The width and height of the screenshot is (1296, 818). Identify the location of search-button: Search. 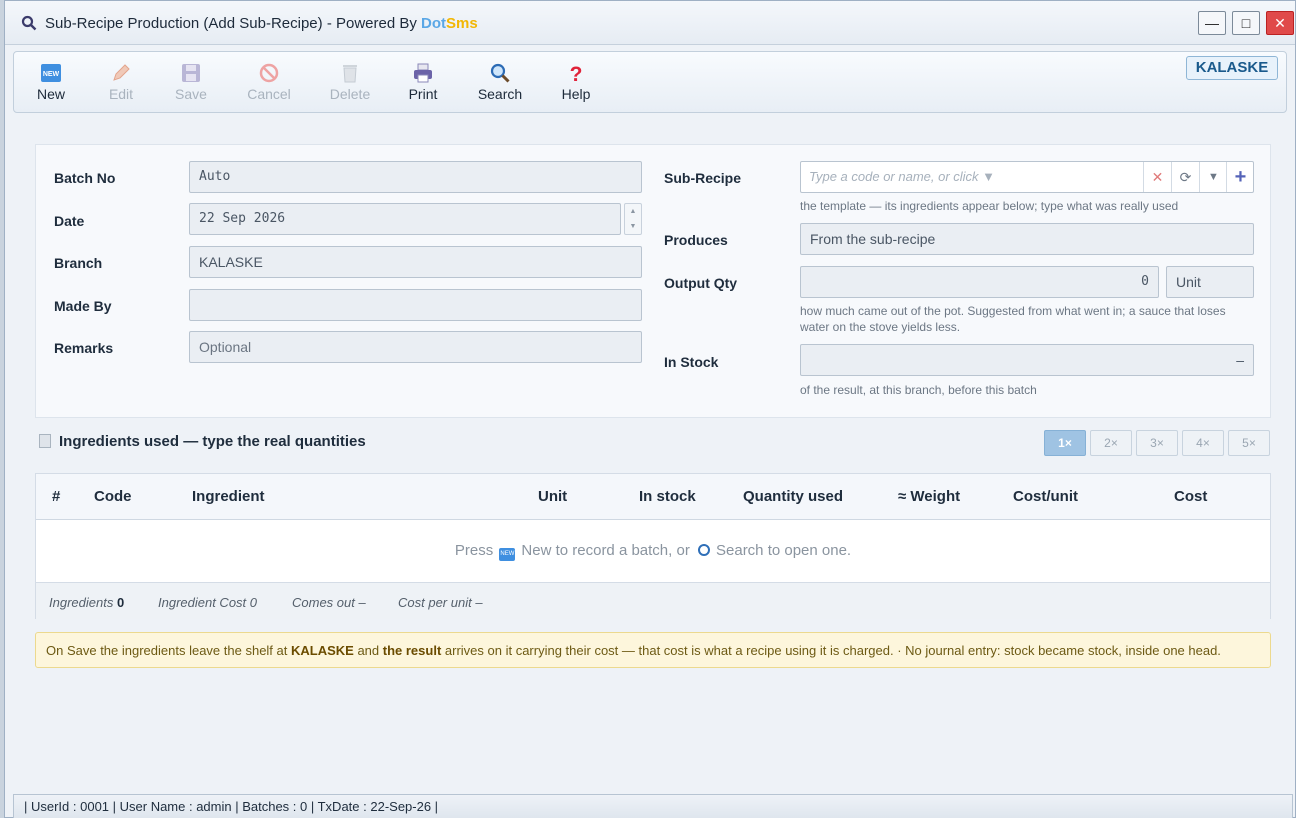
(500, 82).